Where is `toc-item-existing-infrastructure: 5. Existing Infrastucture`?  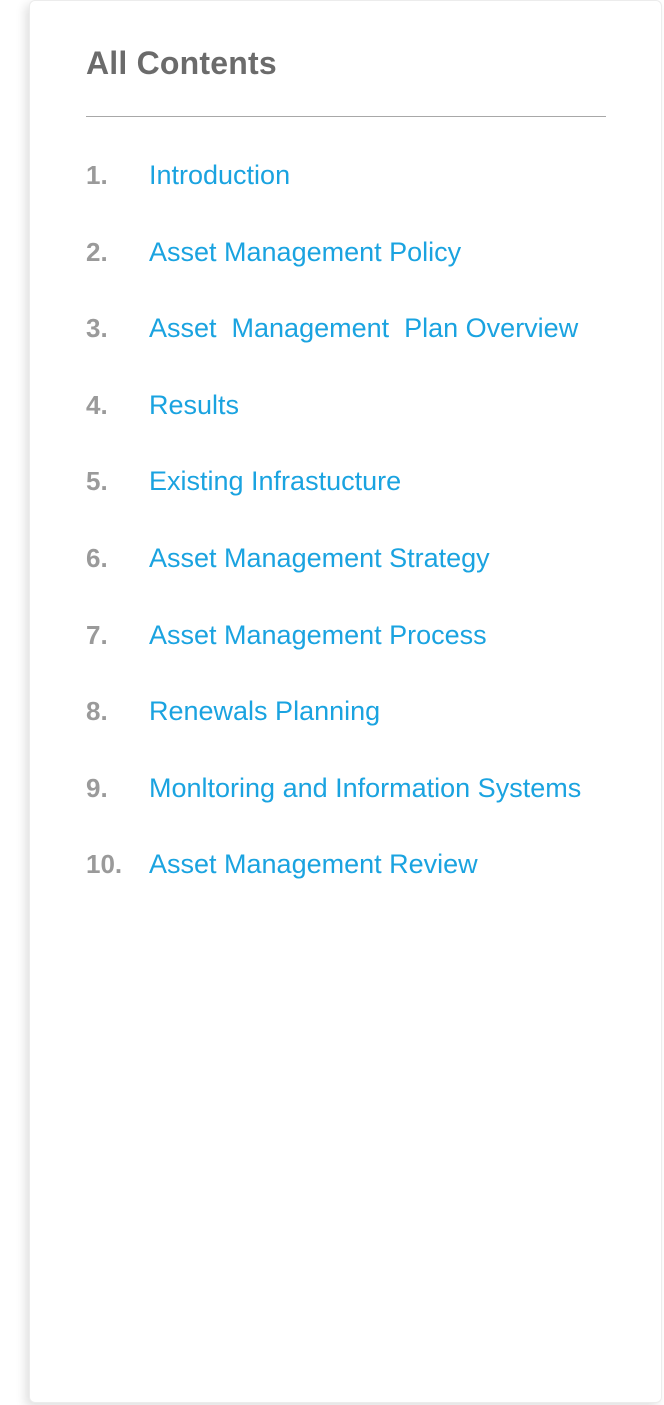 toc-item-existing-infrastructure: 5. Existing Infrastucture is located at coordinates (356, 495).